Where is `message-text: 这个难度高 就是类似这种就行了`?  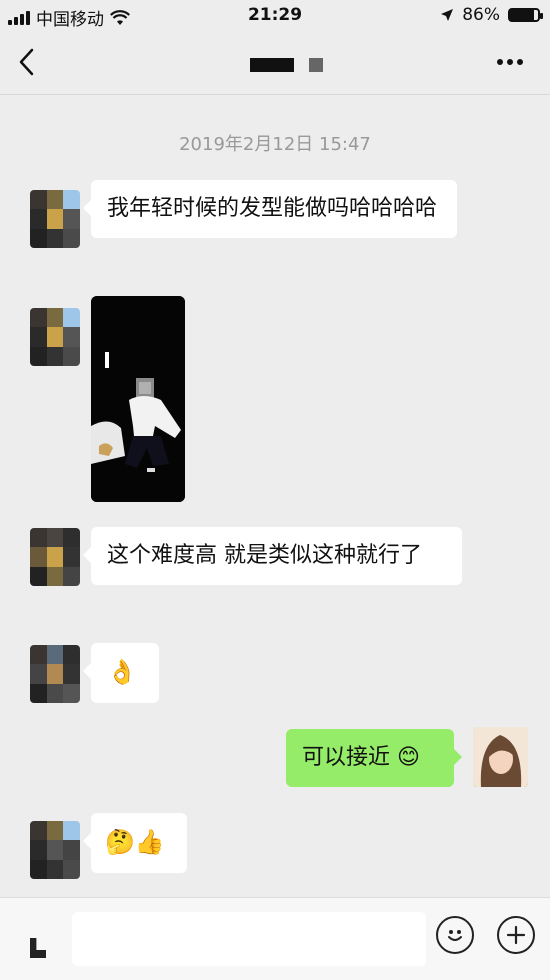
message-text: 这个难度高 就是类似这种就行了 is located at coordinates (264, 555).